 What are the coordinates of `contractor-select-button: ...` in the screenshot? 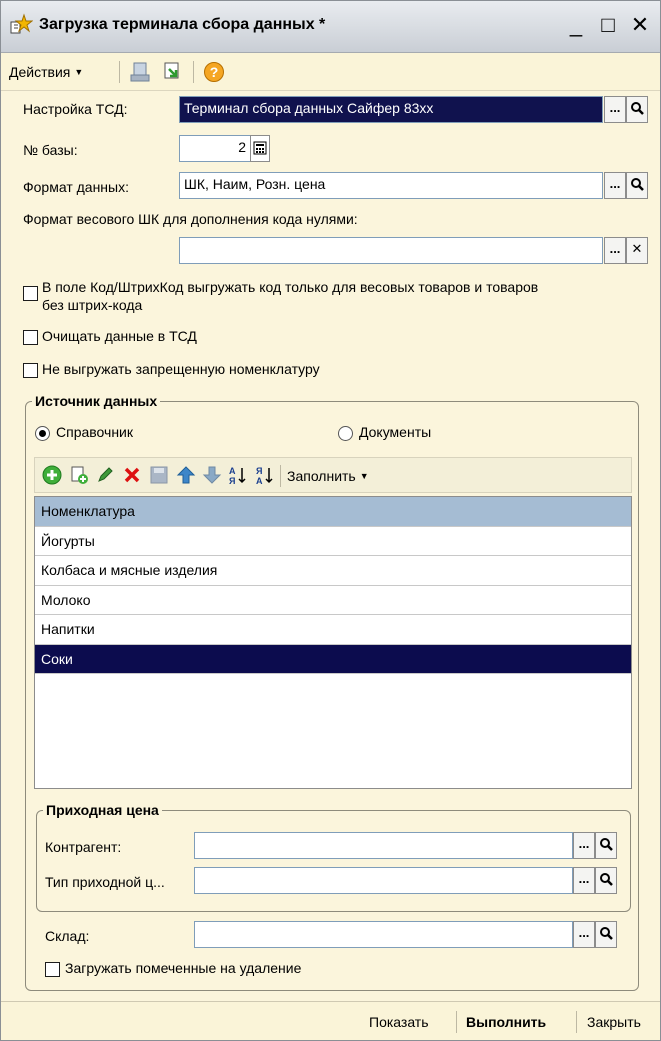 It's located at (584, 845).